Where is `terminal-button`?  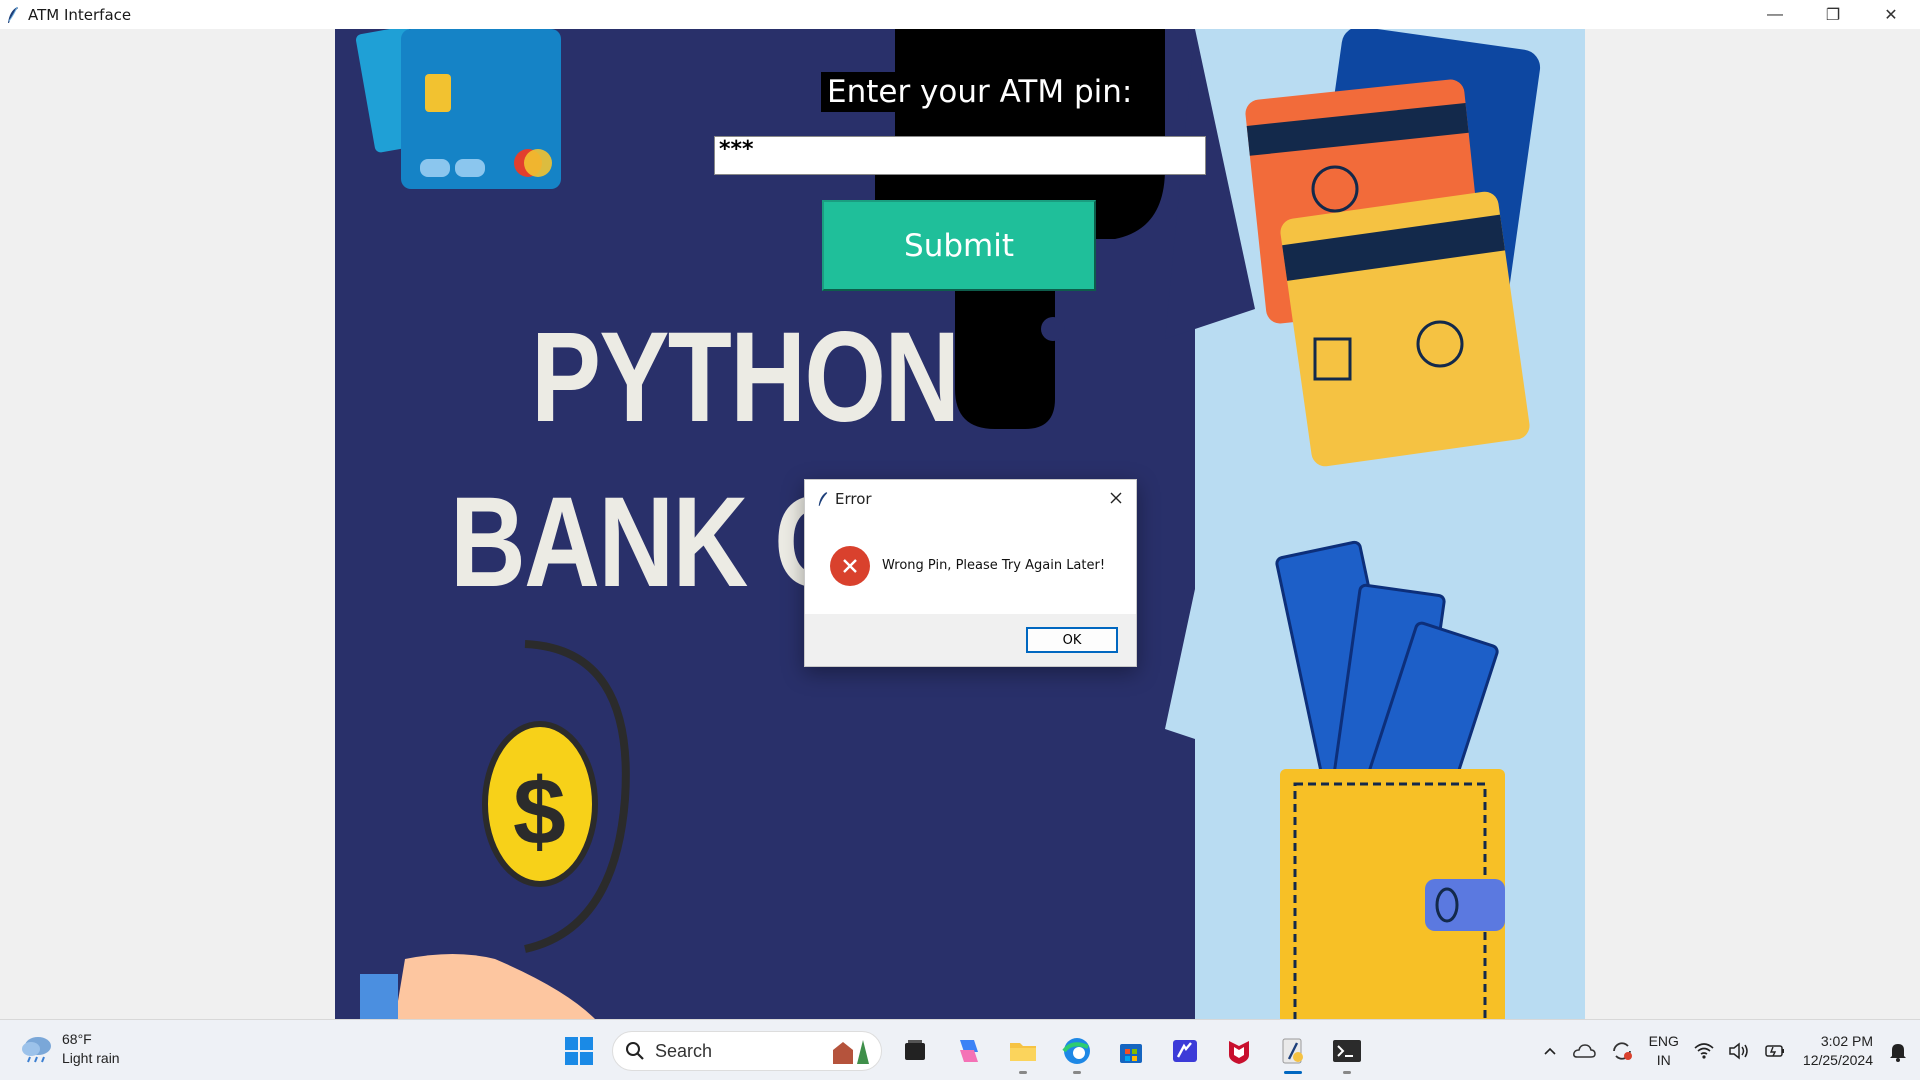 terminal-button is located at coordinates (1347, 1051).